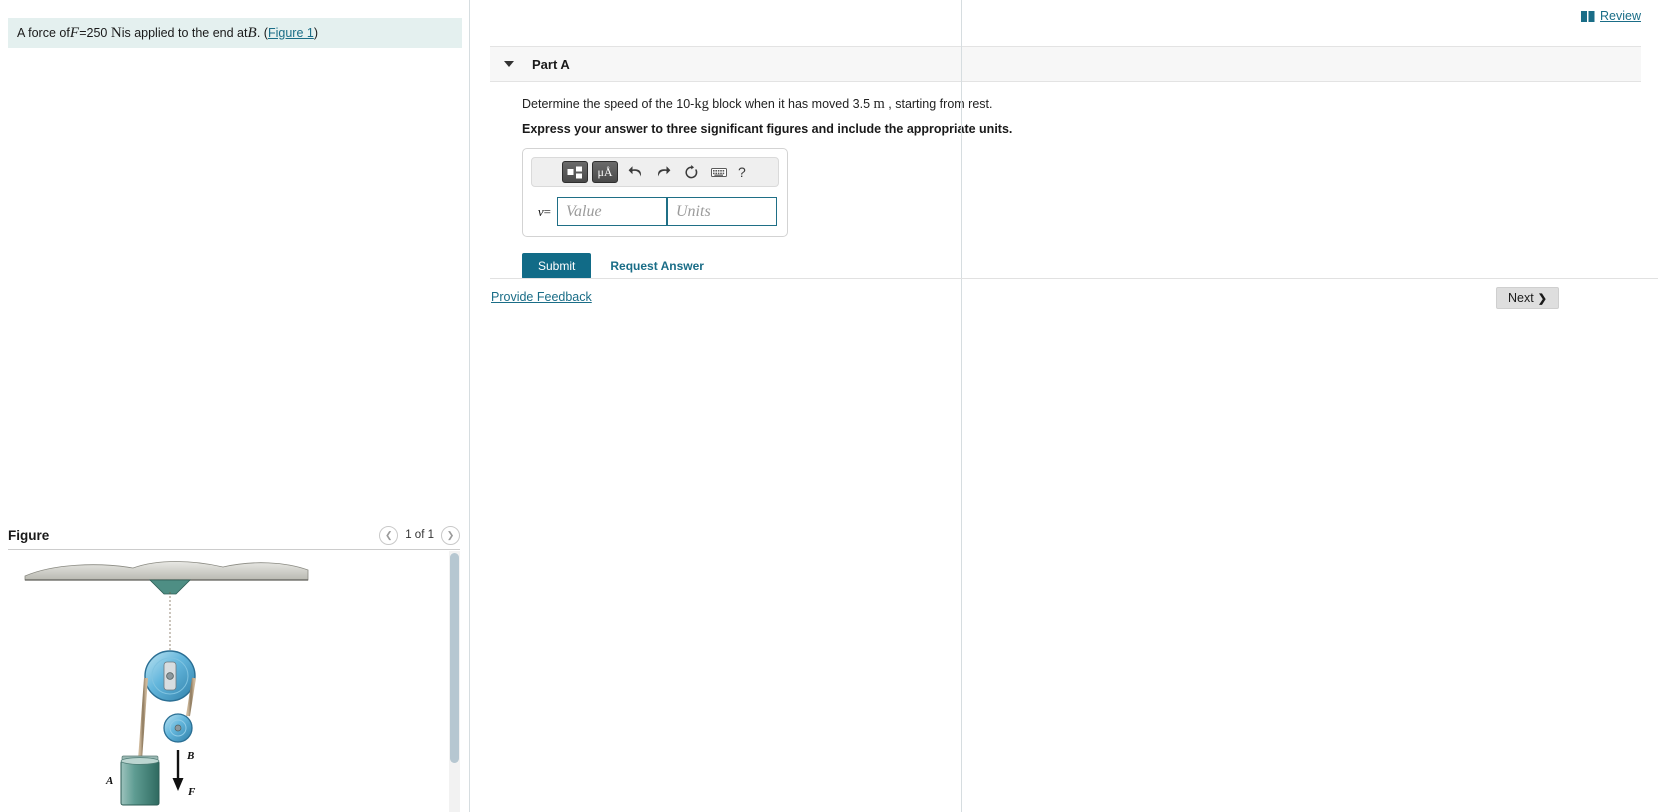 Image resolution: width=1658 pixels, height=812 pixels. What do you see at coordinates (961, 406) in the screenshot?
I see `right-pane-left-border` at bounding box center [961, 406].